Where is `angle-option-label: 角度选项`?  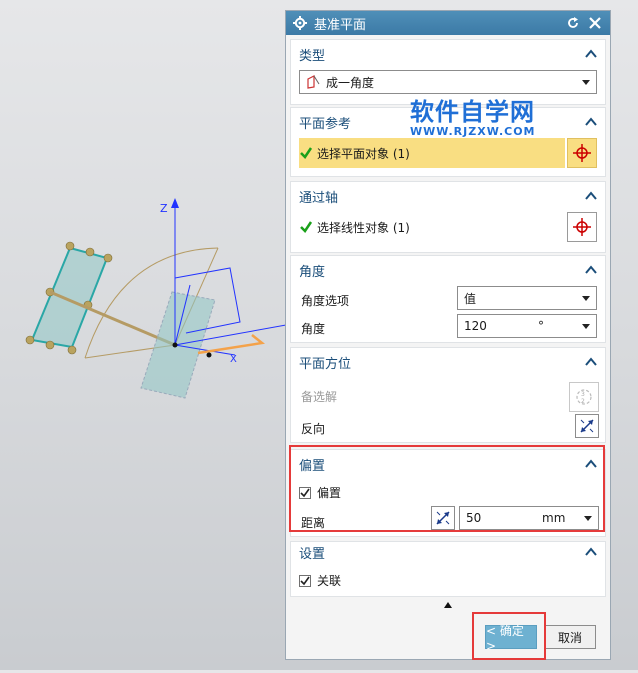
angle-option-label: 角度选项 is located at coordinates (325, 301).